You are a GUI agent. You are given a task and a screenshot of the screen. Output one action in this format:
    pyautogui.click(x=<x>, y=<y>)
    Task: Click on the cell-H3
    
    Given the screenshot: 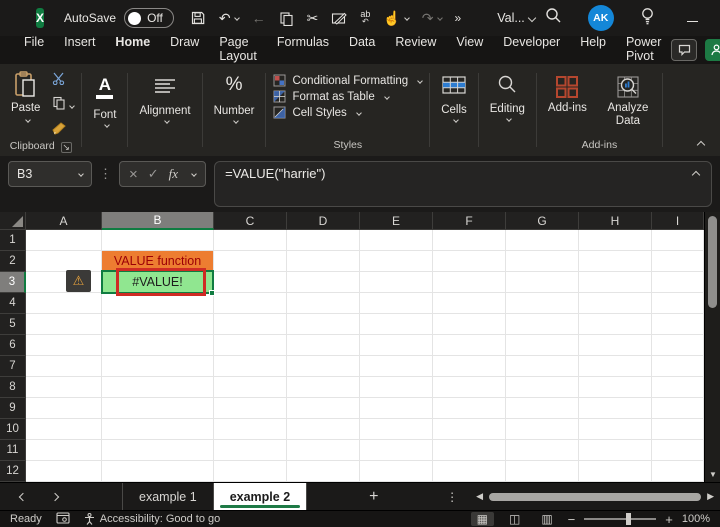 What is the action you would take?
    pyautogui.click(x=615, y=282)
    